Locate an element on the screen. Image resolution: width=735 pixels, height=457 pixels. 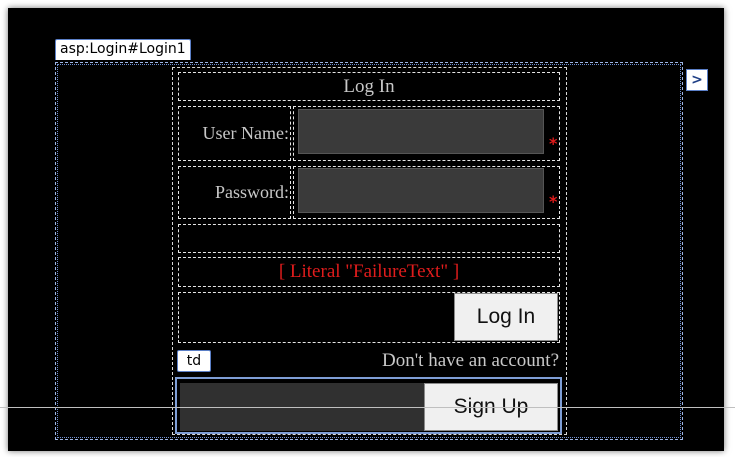
no-account-prompt: Don't have an account? is located at coordinates (386, 361).